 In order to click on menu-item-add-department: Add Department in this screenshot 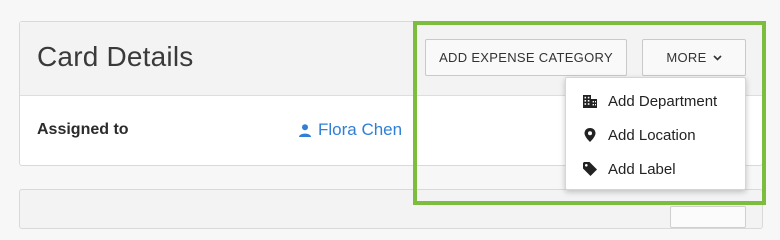, I will do `click(655, 101)`.